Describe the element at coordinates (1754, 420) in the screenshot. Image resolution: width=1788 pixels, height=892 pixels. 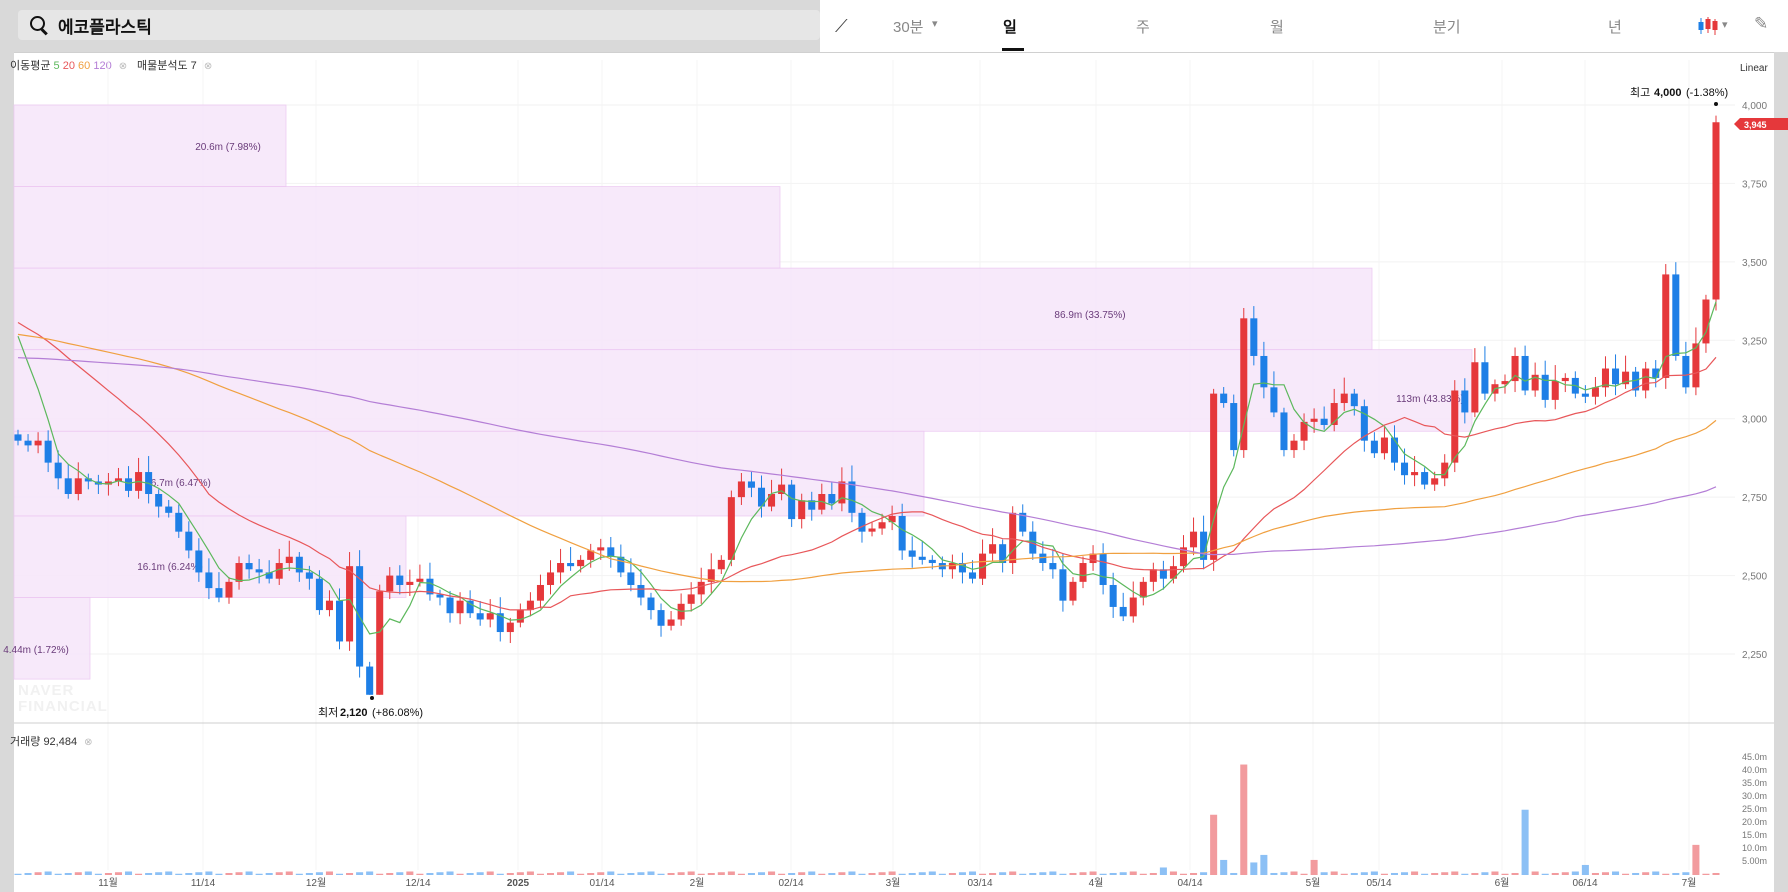
I see `price-tick-label: 3,000` at that location.